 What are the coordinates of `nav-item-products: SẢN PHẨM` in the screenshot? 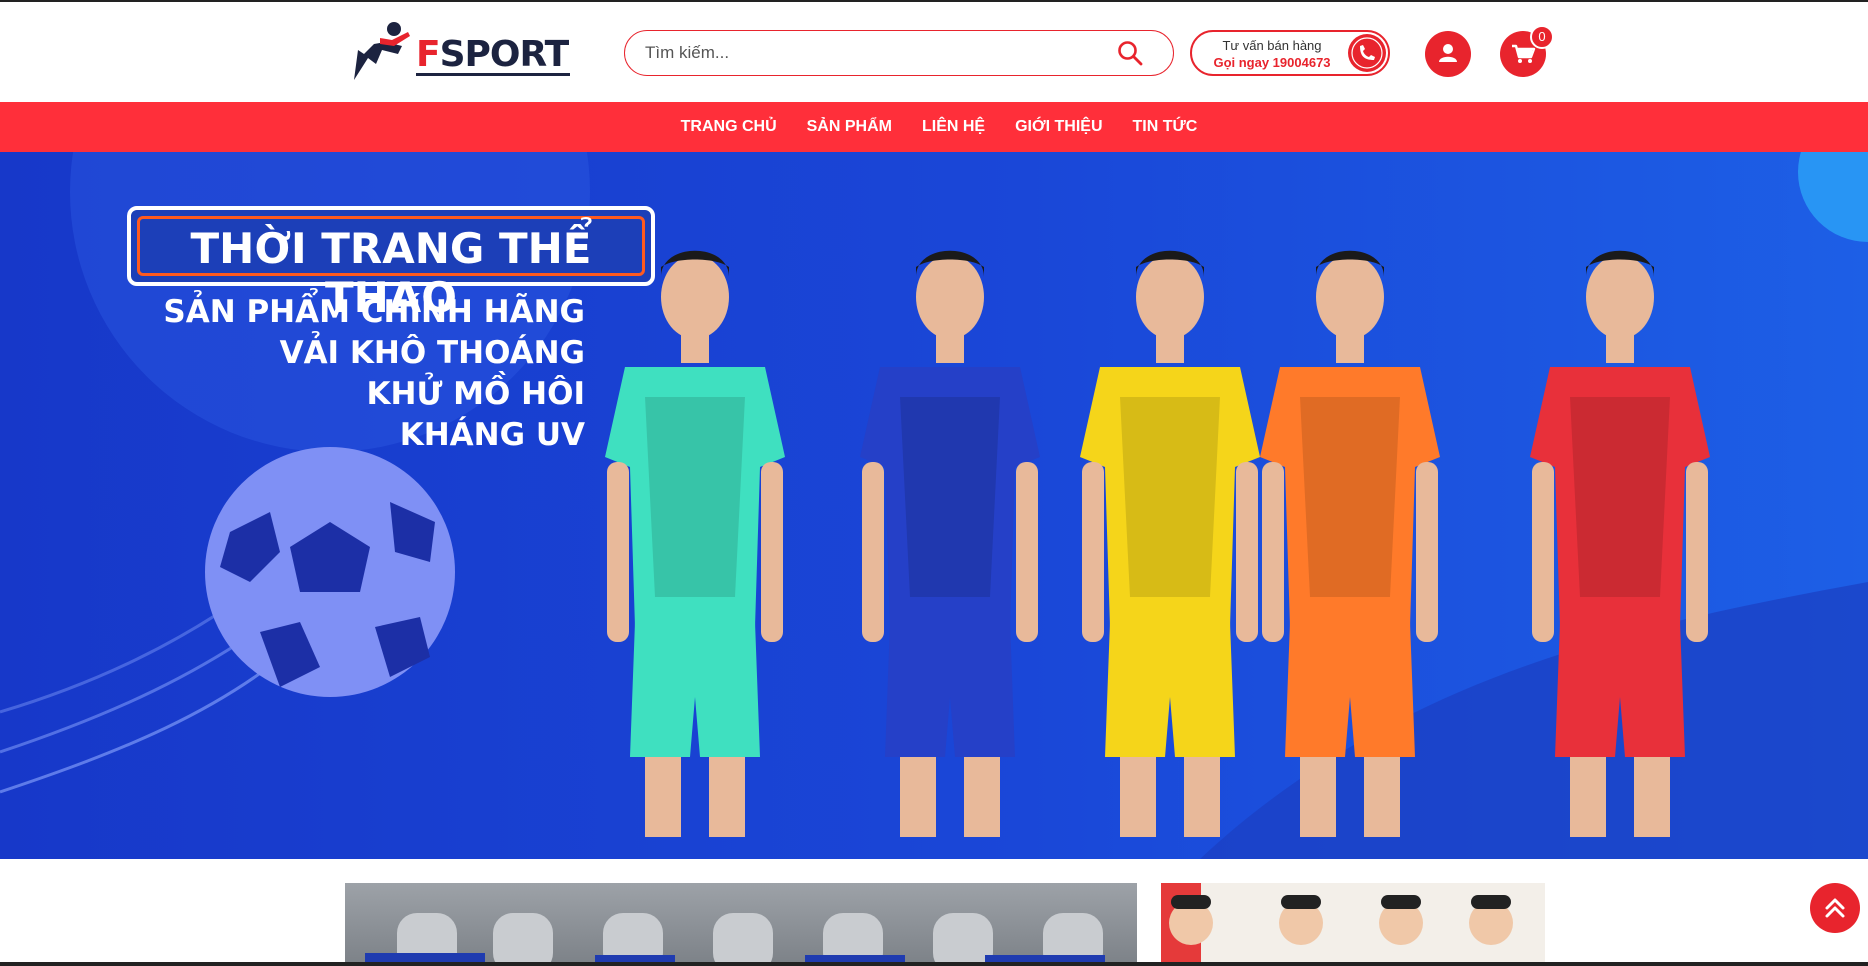 It's located at (849, 127).